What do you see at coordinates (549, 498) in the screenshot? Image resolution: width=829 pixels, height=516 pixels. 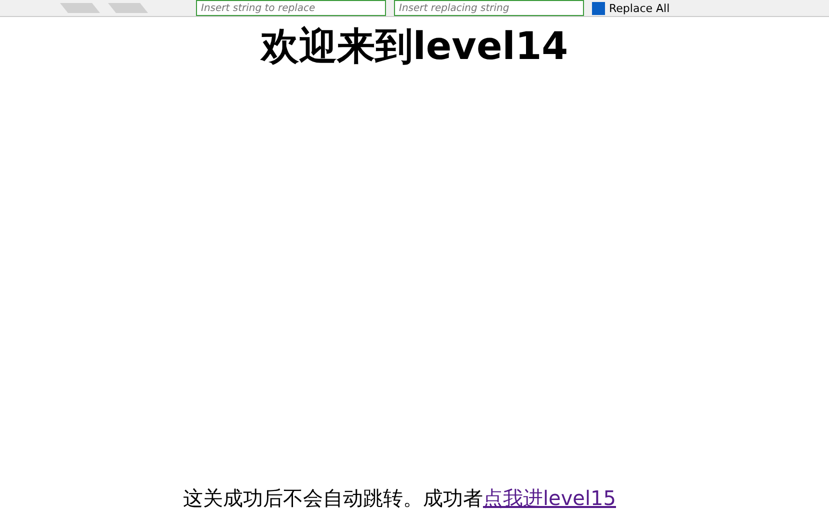 I see `next-level-link: 点我进level15` at bounding box center [549, 498].